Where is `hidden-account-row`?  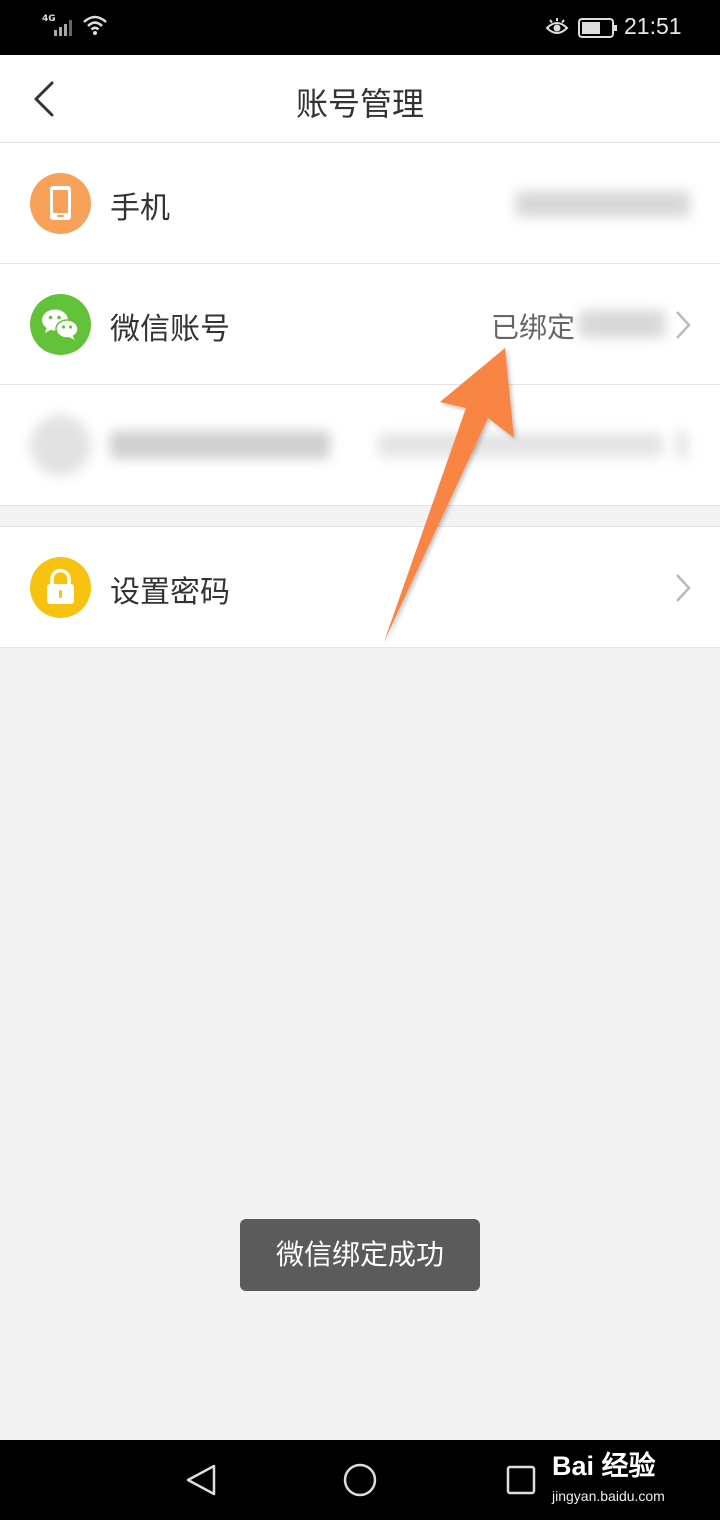
hidden-account-row is located at coordinates (360, 445).